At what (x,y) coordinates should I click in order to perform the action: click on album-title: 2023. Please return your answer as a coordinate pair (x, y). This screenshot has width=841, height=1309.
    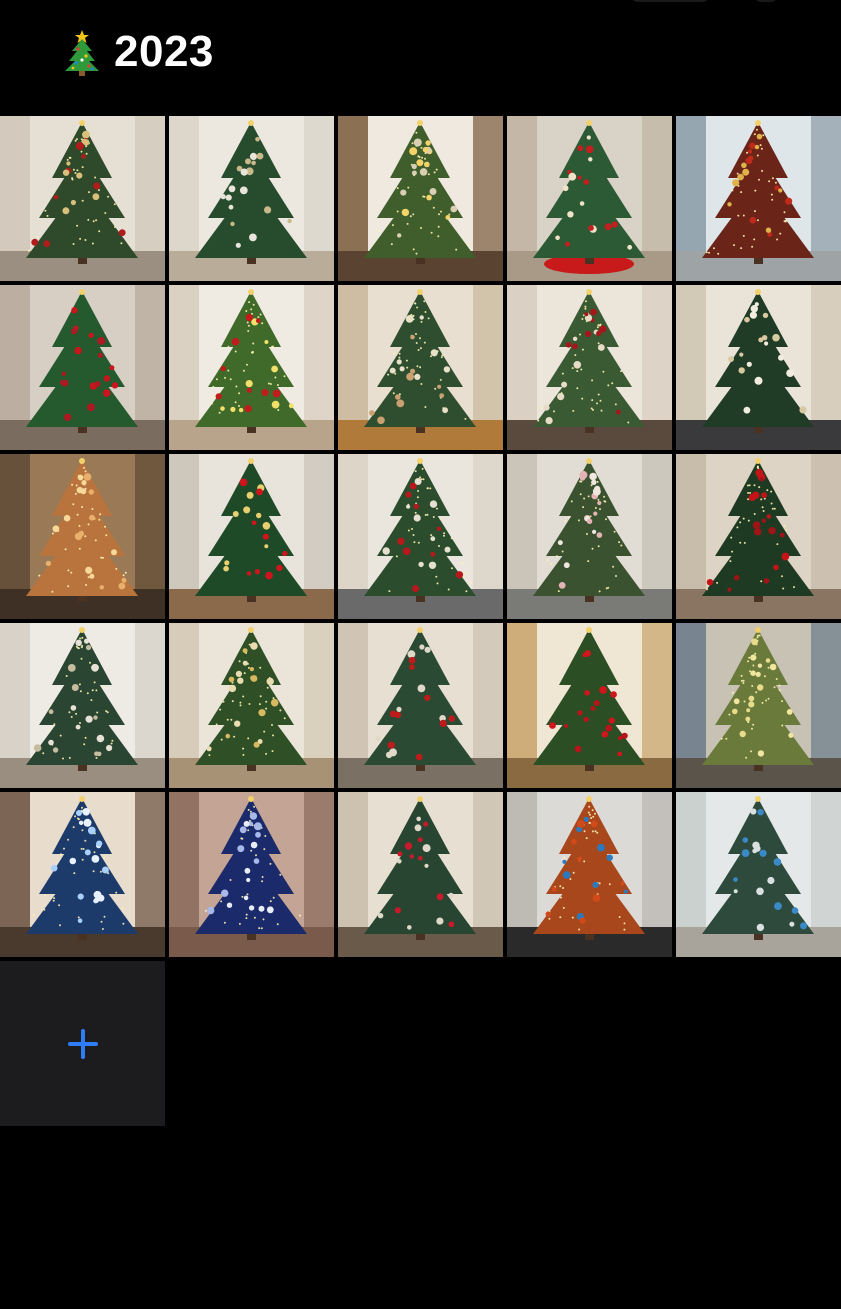
    Looking at the image, I should click on (164, 51).